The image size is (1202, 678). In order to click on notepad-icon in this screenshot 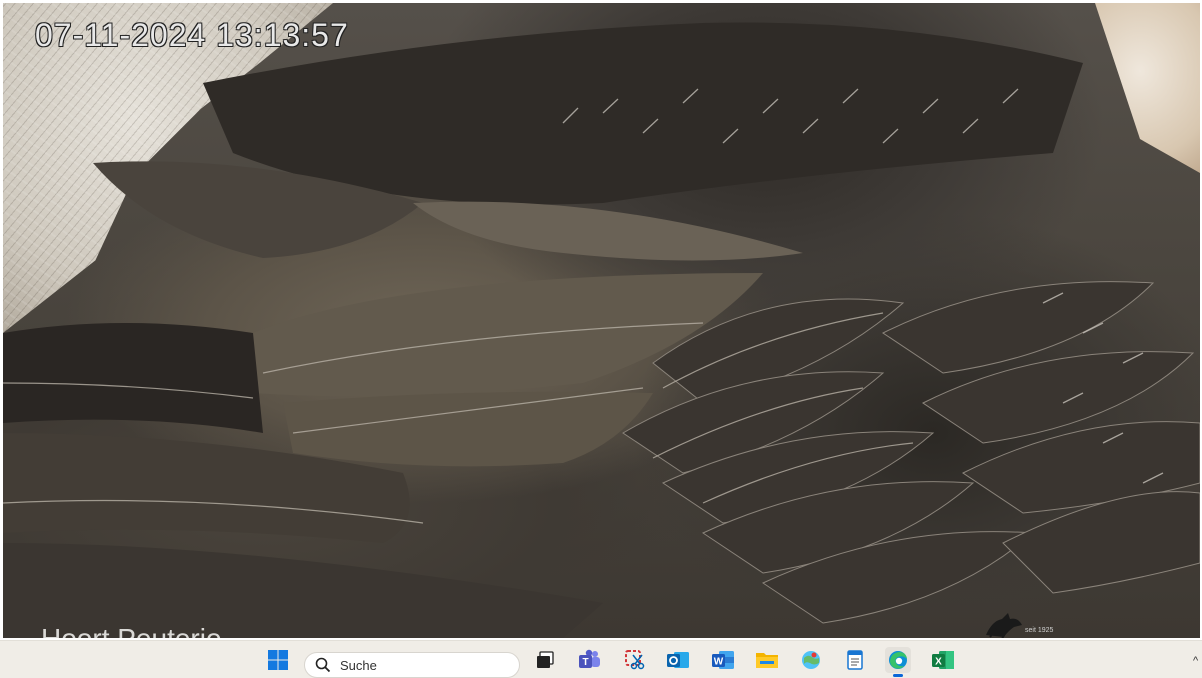, I will do `click(855, 660)`.